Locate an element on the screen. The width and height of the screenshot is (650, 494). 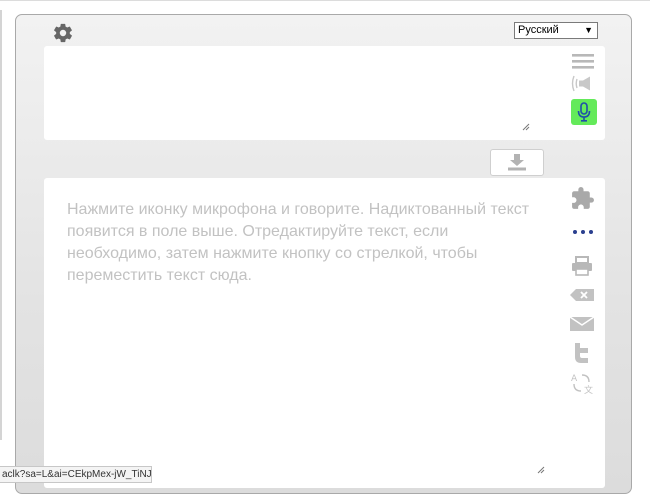
translate-icon: A 文 is located at coordinates (582, 383).